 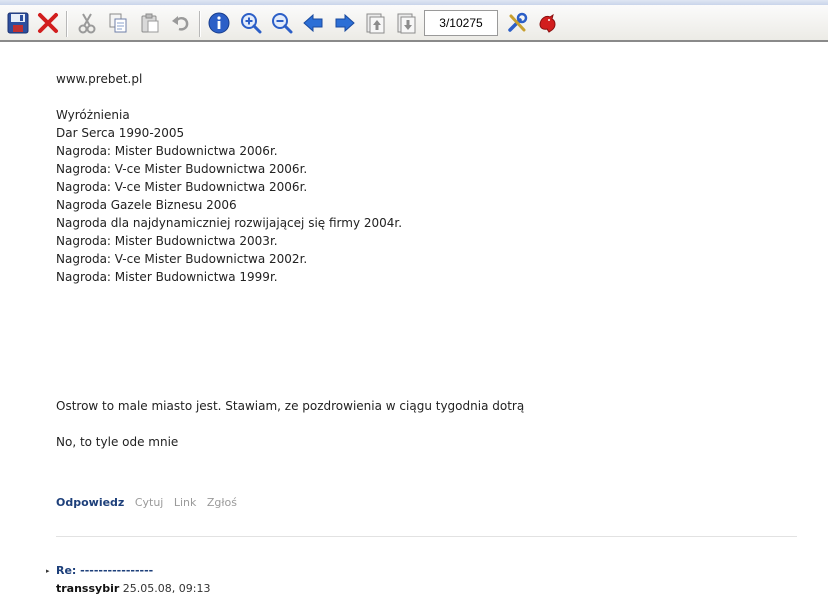 I want to click on zoom-out-button, so click(x=282, y=23).